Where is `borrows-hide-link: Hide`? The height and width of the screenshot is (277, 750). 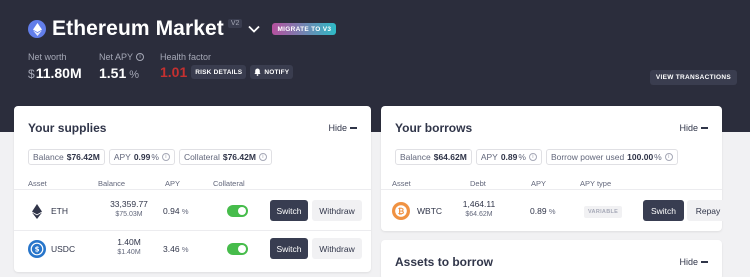
borrows-hide-link: Hide is located at coordinates (693, 128).